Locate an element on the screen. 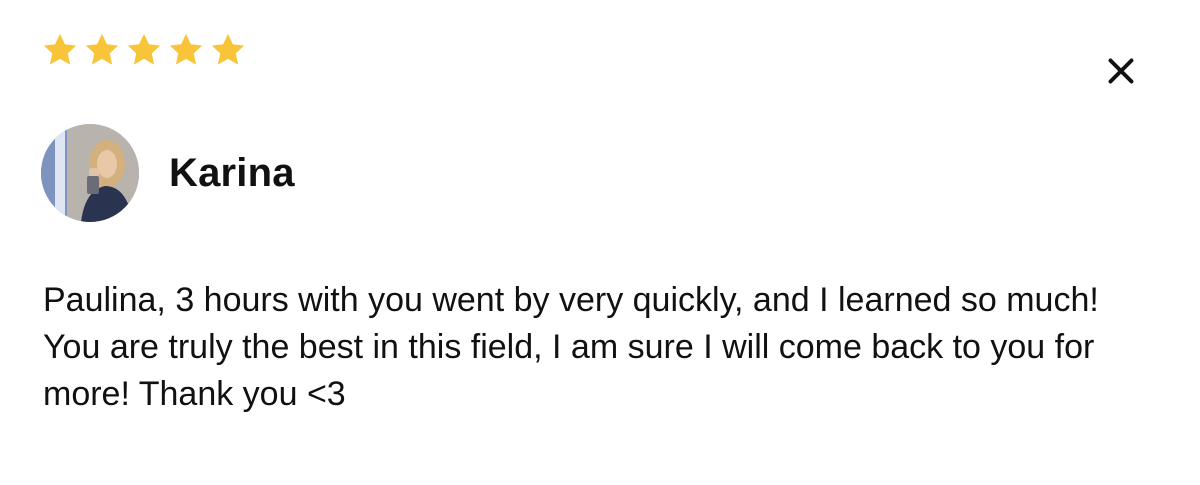 The image size is (1200, 485). reviewer-info: Karina is located at coordinates (168, 173).